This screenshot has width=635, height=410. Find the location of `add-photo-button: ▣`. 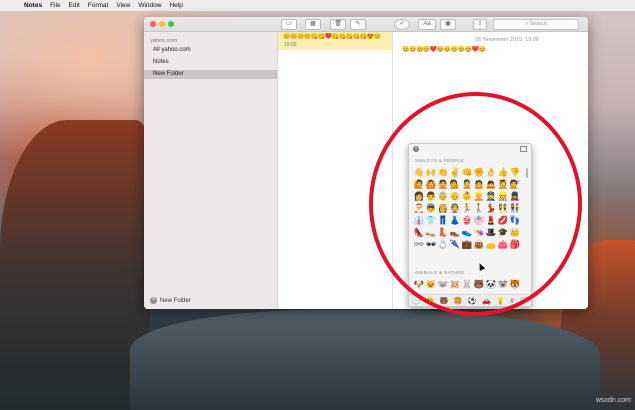

add-photo-button: ▣ is located at coordinates (448, 24).